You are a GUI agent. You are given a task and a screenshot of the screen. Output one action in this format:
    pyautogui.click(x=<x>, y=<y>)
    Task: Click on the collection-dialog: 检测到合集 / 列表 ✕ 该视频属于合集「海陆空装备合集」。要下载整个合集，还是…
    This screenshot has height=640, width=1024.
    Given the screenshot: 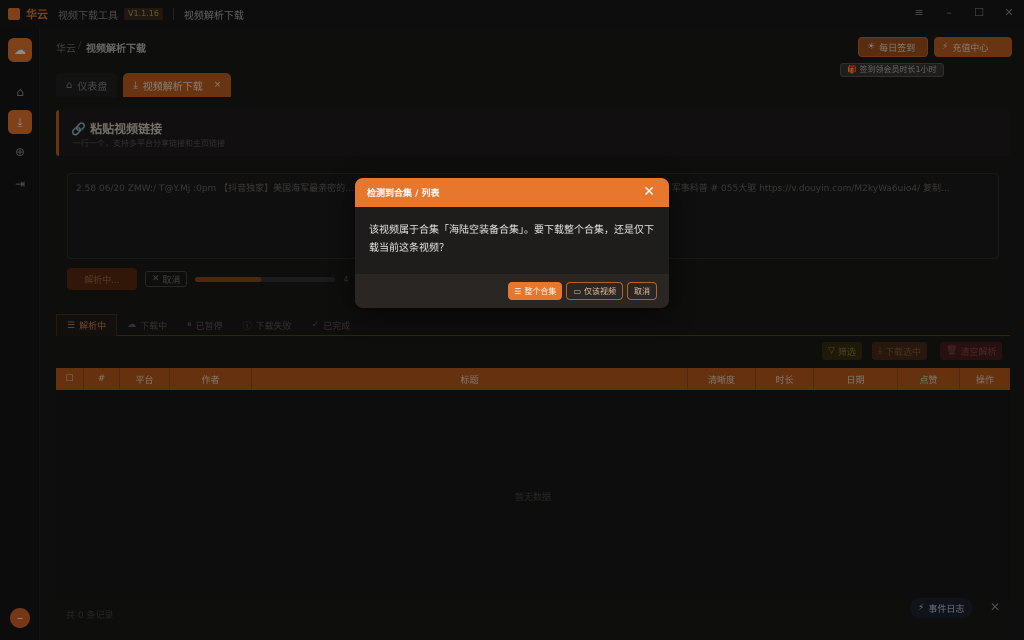 What is the action you would take?
    pyautogui.click(x=512, y=243)
    